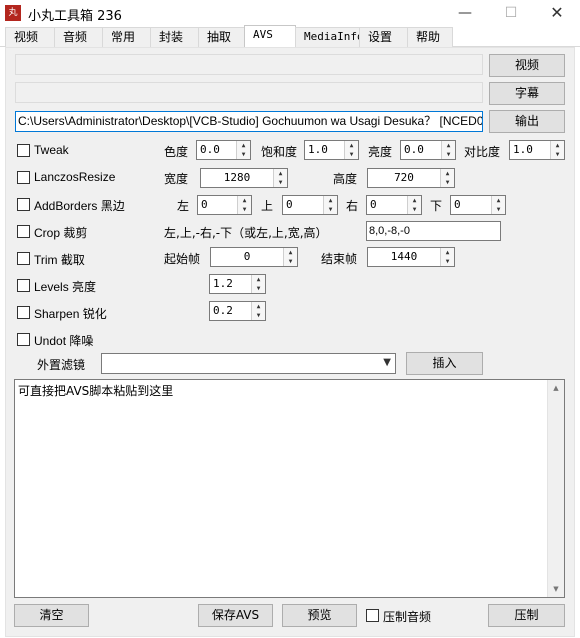 The height and width of the screenshot is (638, 580). What do you see at coordinates (249, 64) in the screenshot?
I see `video-path-field` at bounding box center [249, 64].